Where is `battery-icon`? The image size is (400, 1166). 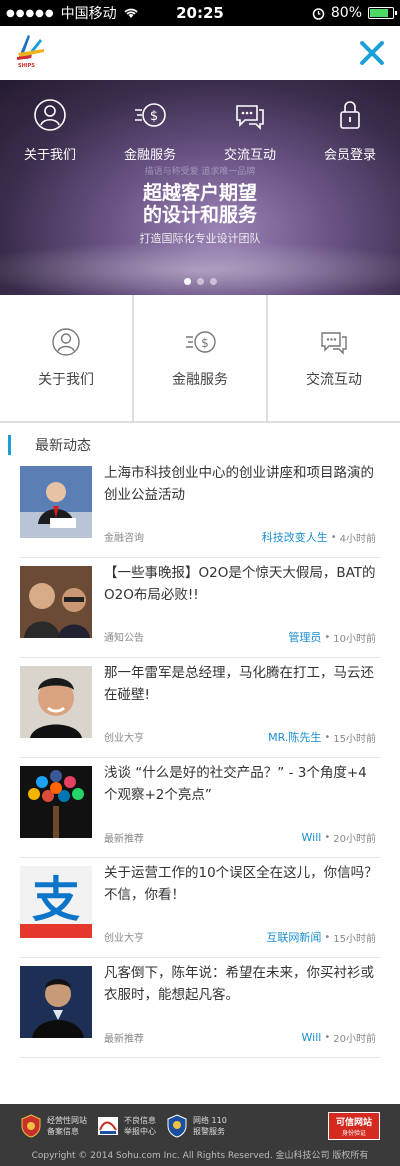 battery-icon is located at coordinates (382, 13).